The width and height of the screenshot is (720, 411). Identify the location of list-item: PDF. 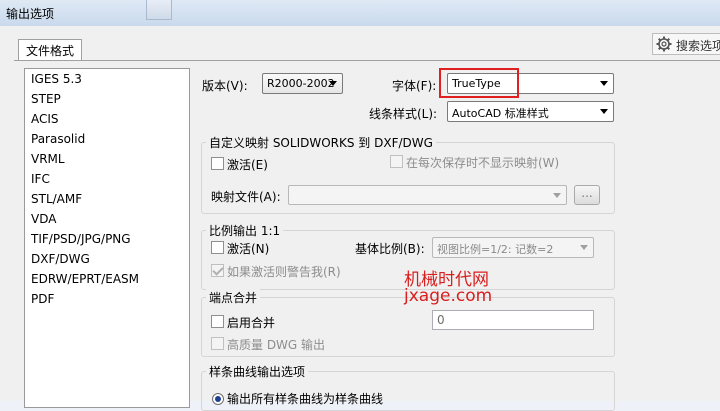
(42, 299).